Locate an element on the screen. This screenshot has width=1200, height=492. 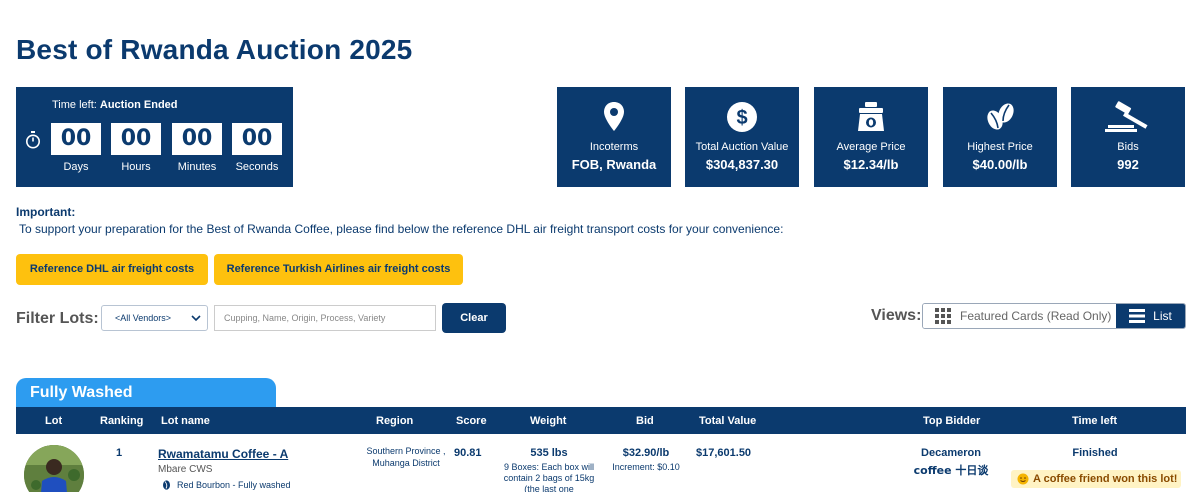
lot-station: Mbare CWS is located at coordinates (185, 469).